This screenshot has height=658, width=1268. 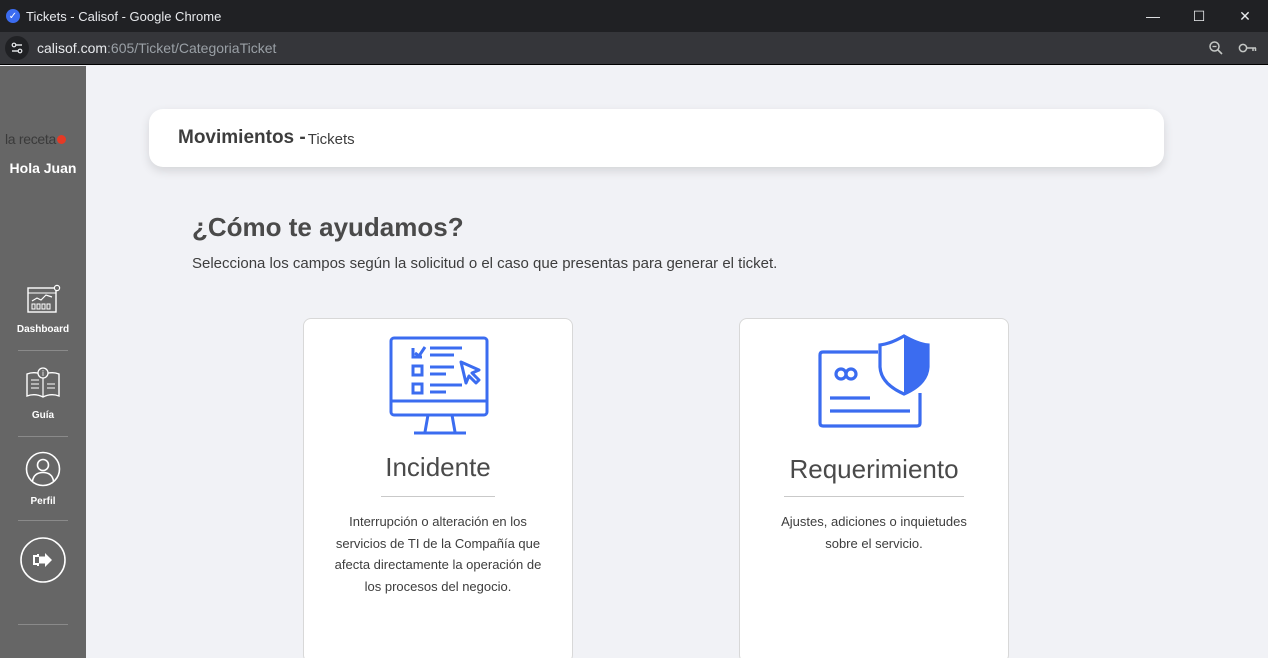 I want to click on profile-icon, so click(x=43, y=469).